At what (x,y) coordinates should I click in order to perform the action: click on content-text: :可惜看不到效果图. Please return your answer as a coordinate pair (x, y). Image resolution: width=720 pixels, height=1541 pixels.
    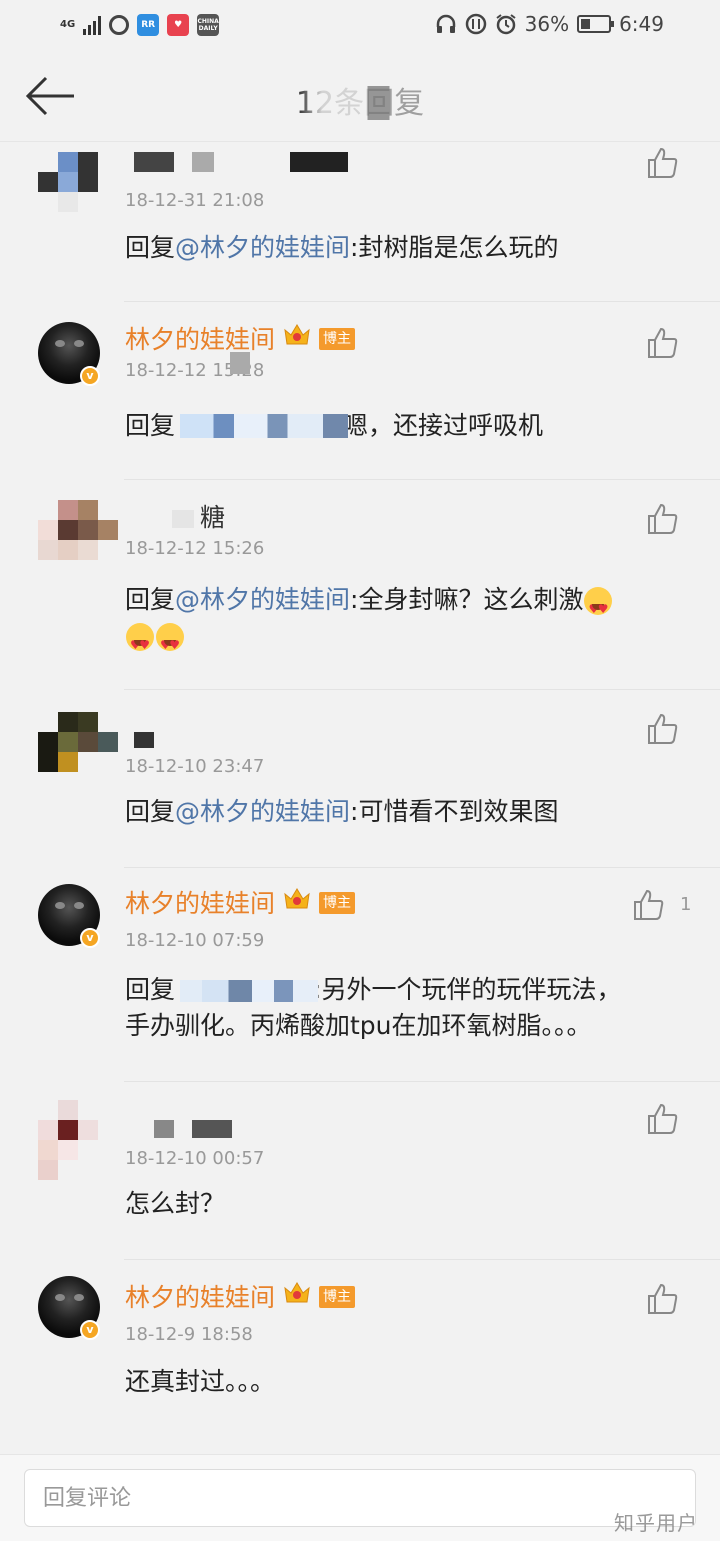
    Looking at the image, I should click on (454, 811).